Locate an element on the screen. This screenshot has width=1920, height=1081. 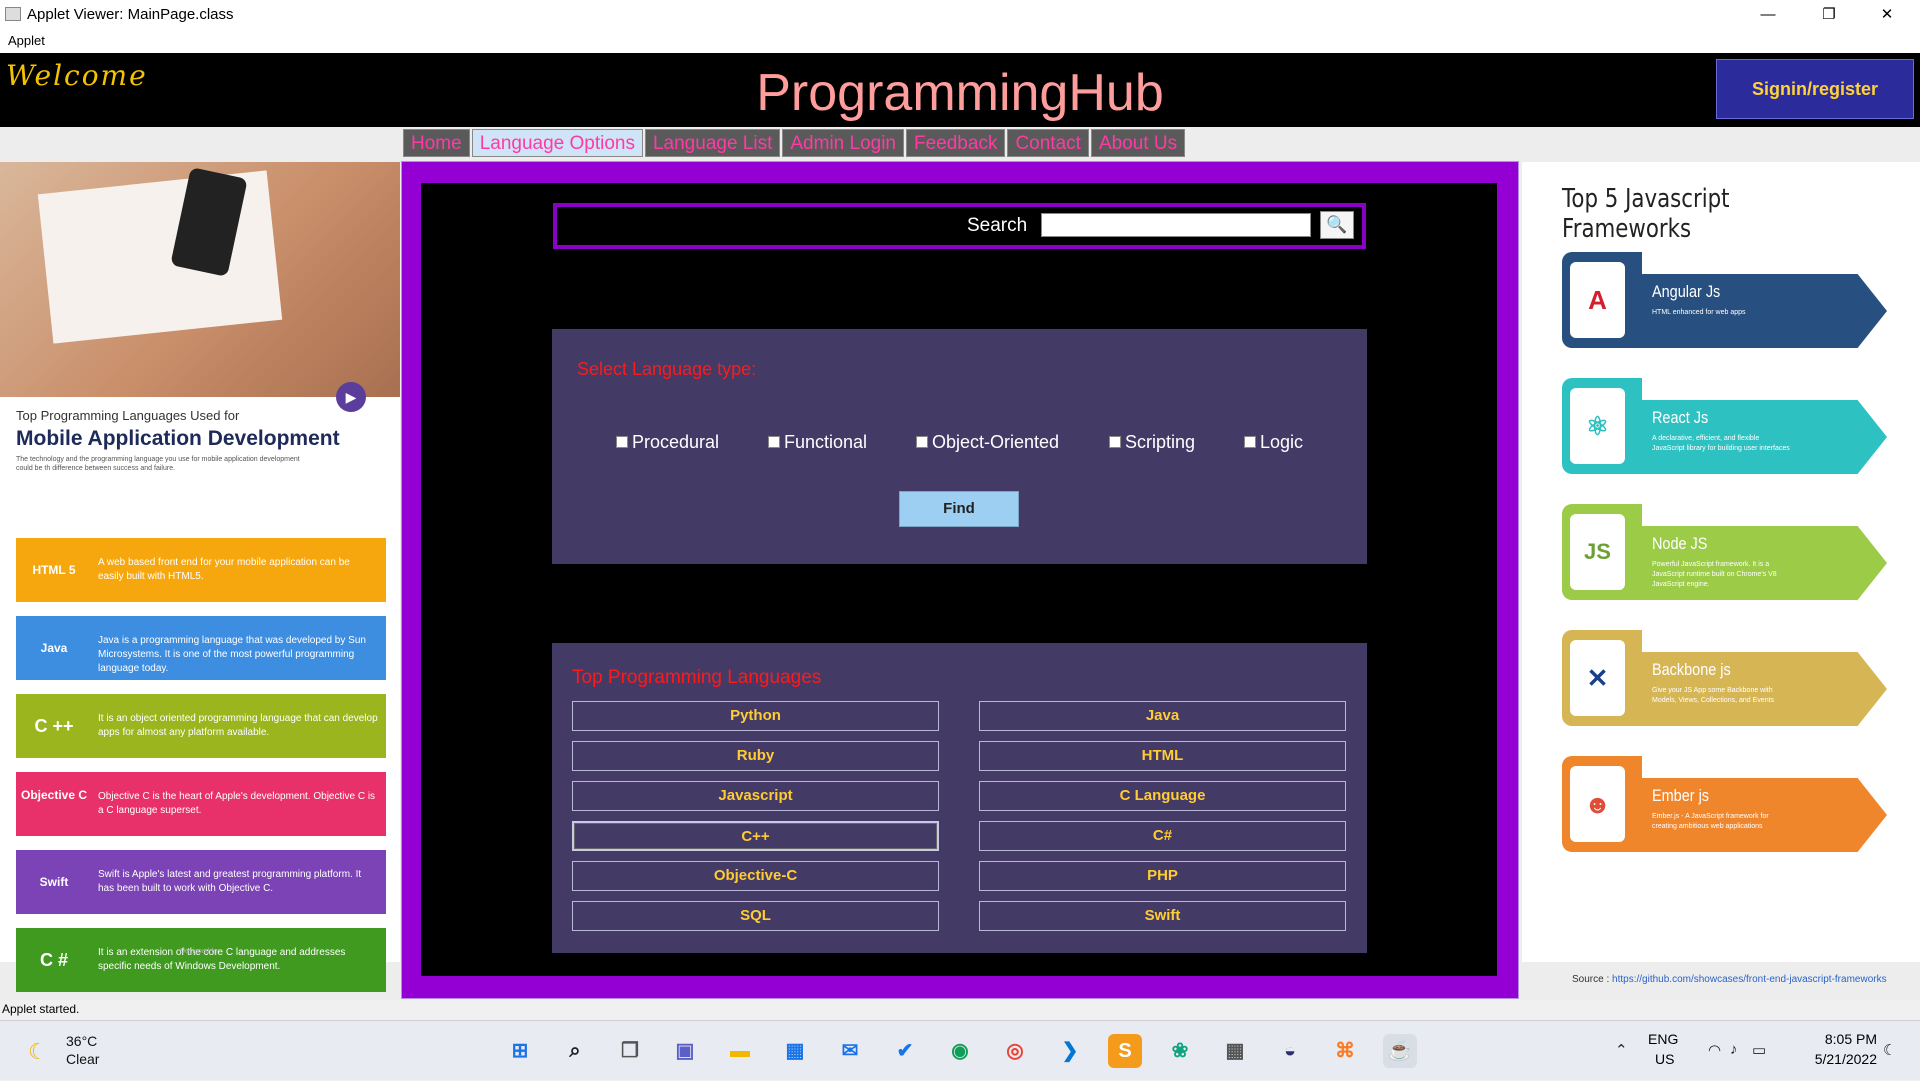
tab-feedback: Feedback is located at coordinates (956, 143).